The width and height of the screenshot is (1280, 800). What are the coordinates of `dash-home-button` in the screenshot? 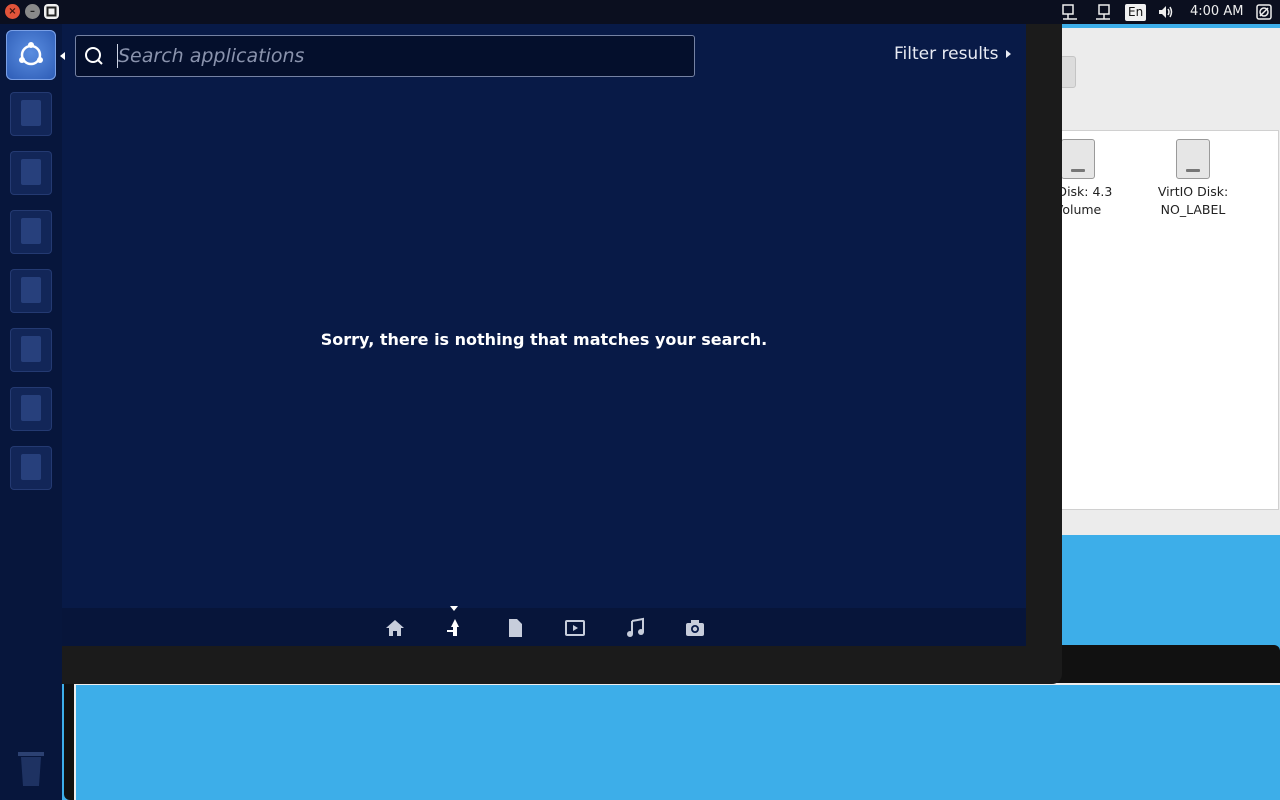 It's located at (31, 55).